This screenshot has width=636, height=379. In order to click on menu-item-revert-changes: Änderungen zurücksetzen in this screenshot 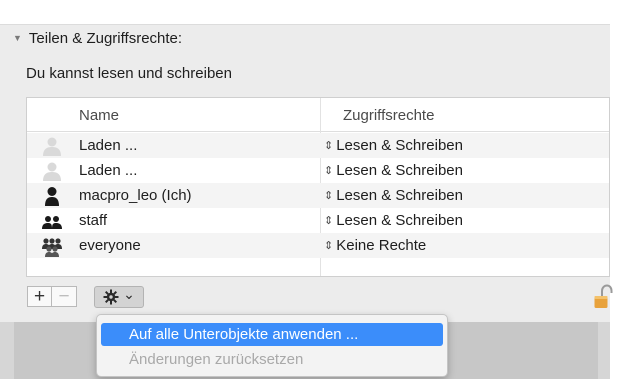, I will do `click(272, 359)`.